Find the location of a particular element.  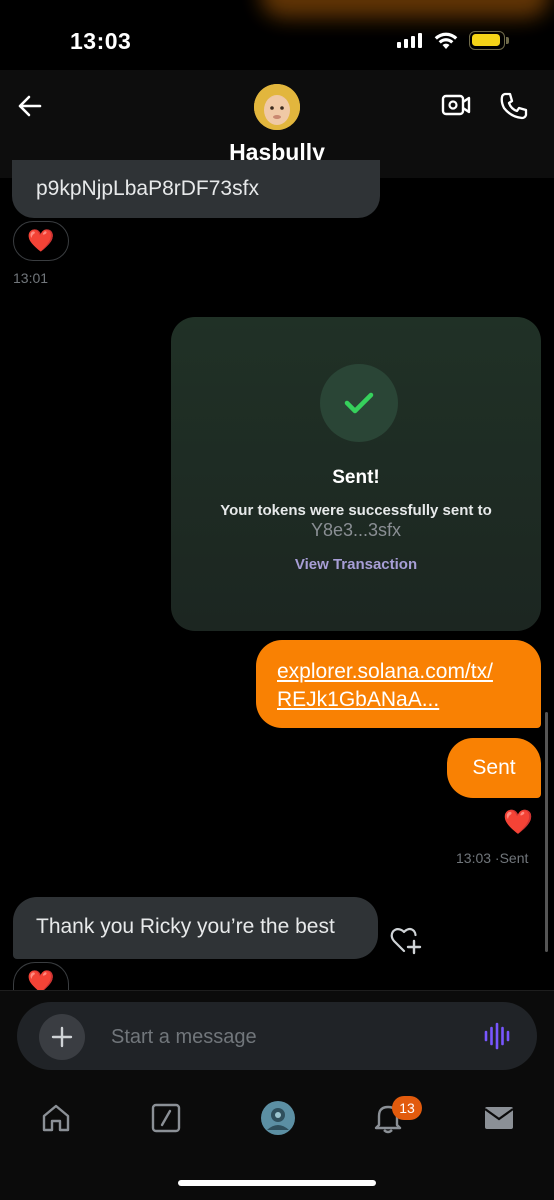

arrow-left-icon is located at coordinates (30, 106).